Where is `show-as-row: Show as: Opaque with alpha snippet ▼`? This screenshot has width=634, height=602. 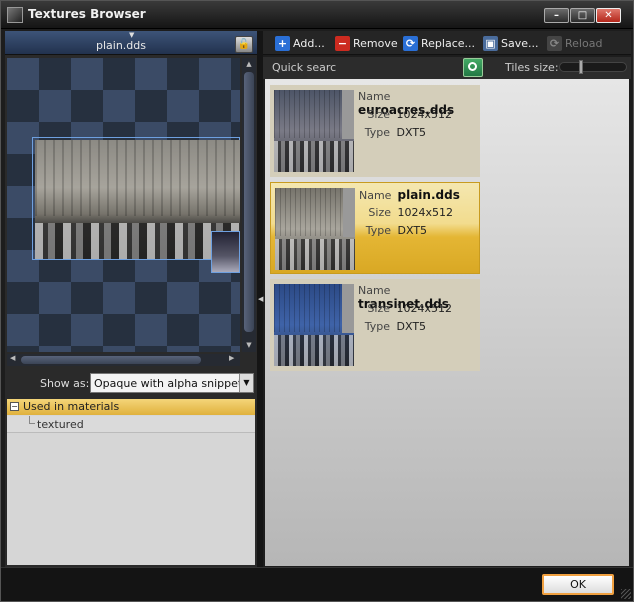 show-as-row: Show as: Opaque with alpha snippet ▼ is located at coordinates (131, 384).